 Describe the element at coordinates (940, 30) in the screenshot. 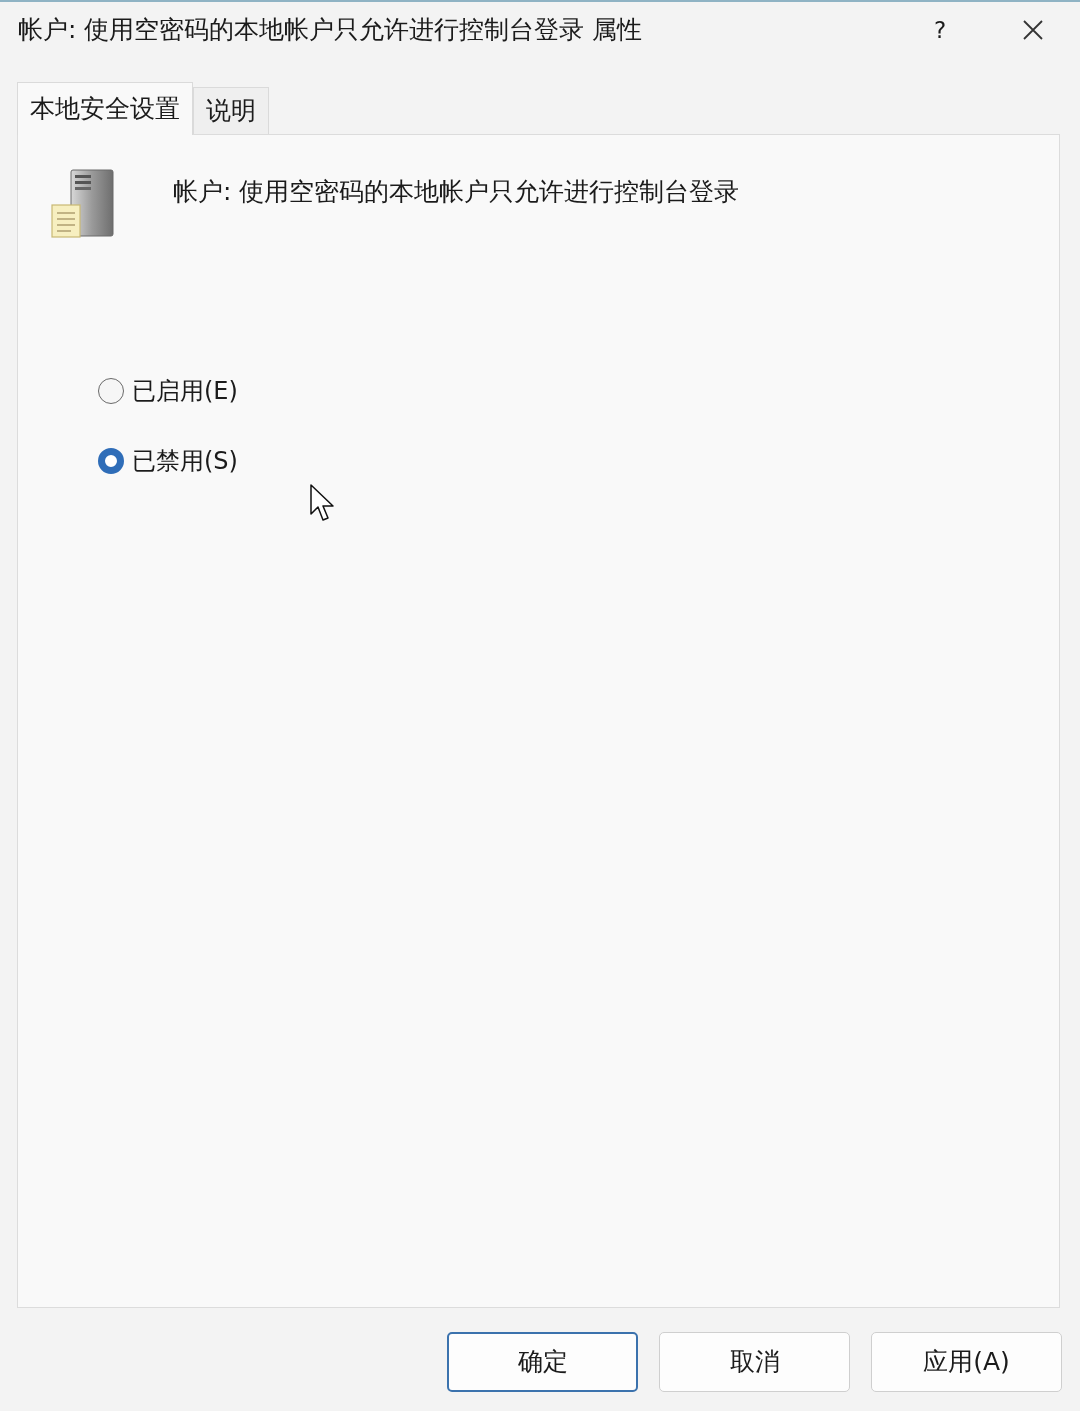

I see `help-button: ?` at that location.